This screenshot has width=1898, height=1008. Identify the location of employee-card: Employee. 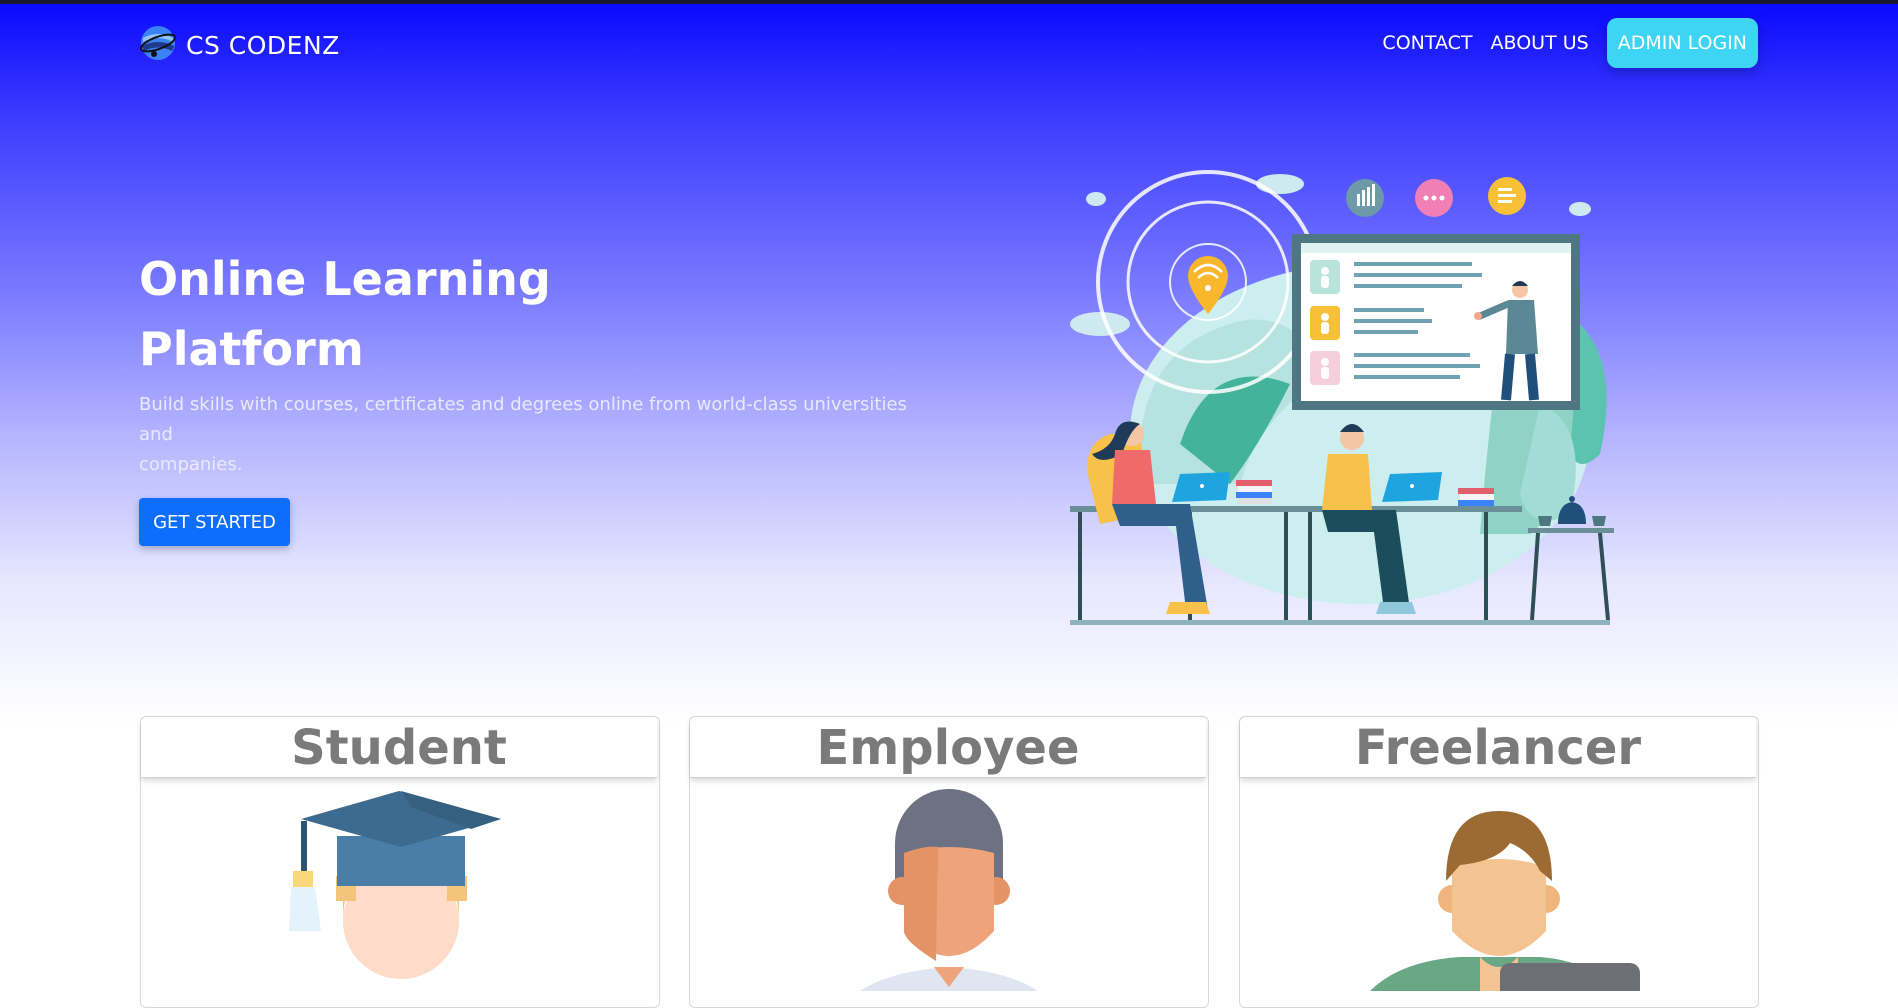
(949, 862).